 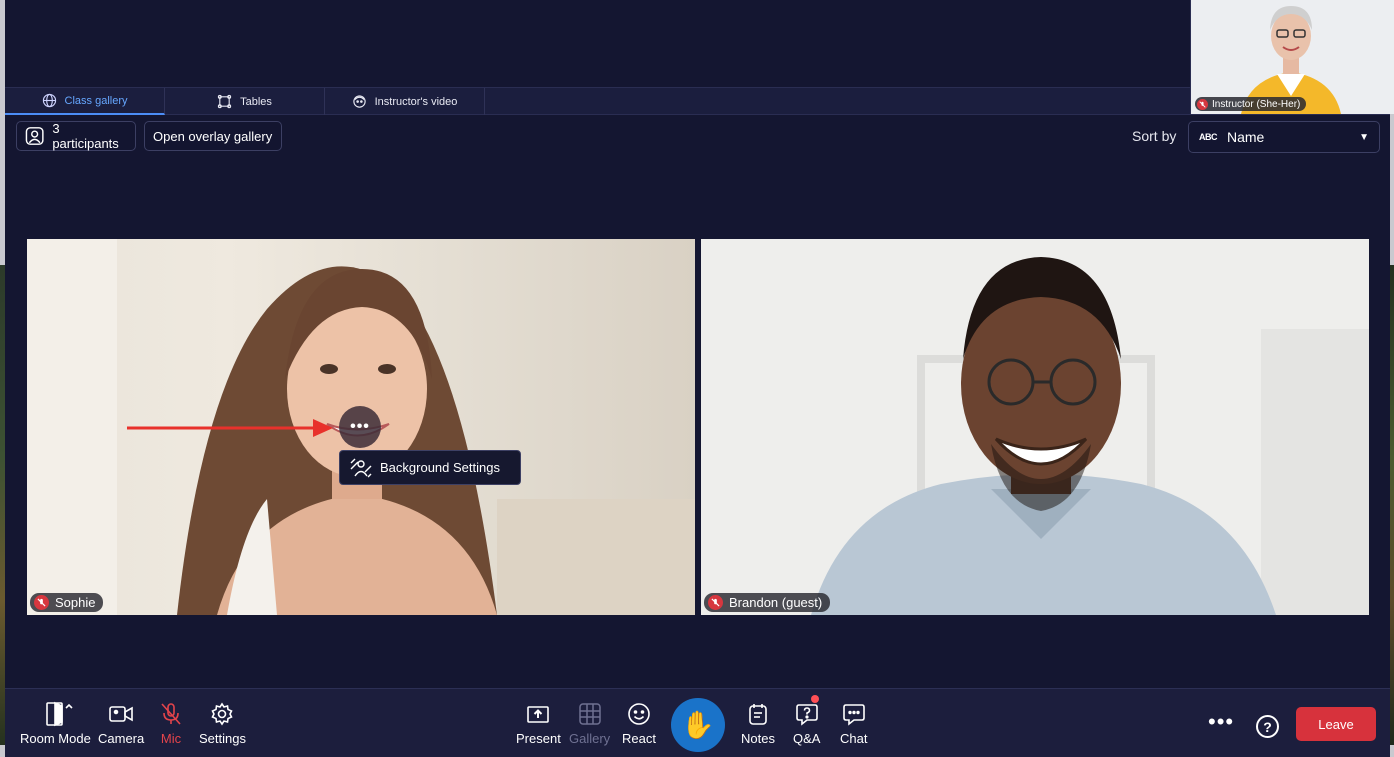 What do you see at coordinates (538, 714) in the screenshot?
I see `present-icon` at bounding box center [538, 714].